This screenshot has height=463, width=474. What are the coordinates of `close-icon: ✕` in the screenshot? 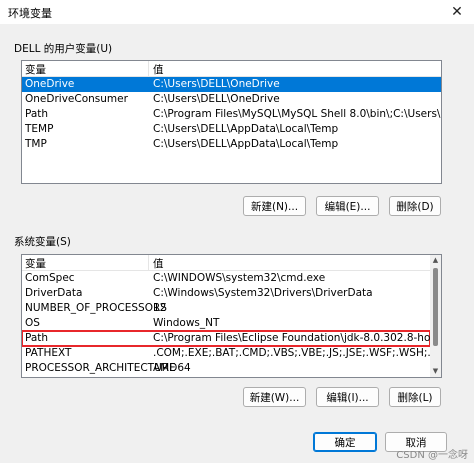 It's located at (457, 12).